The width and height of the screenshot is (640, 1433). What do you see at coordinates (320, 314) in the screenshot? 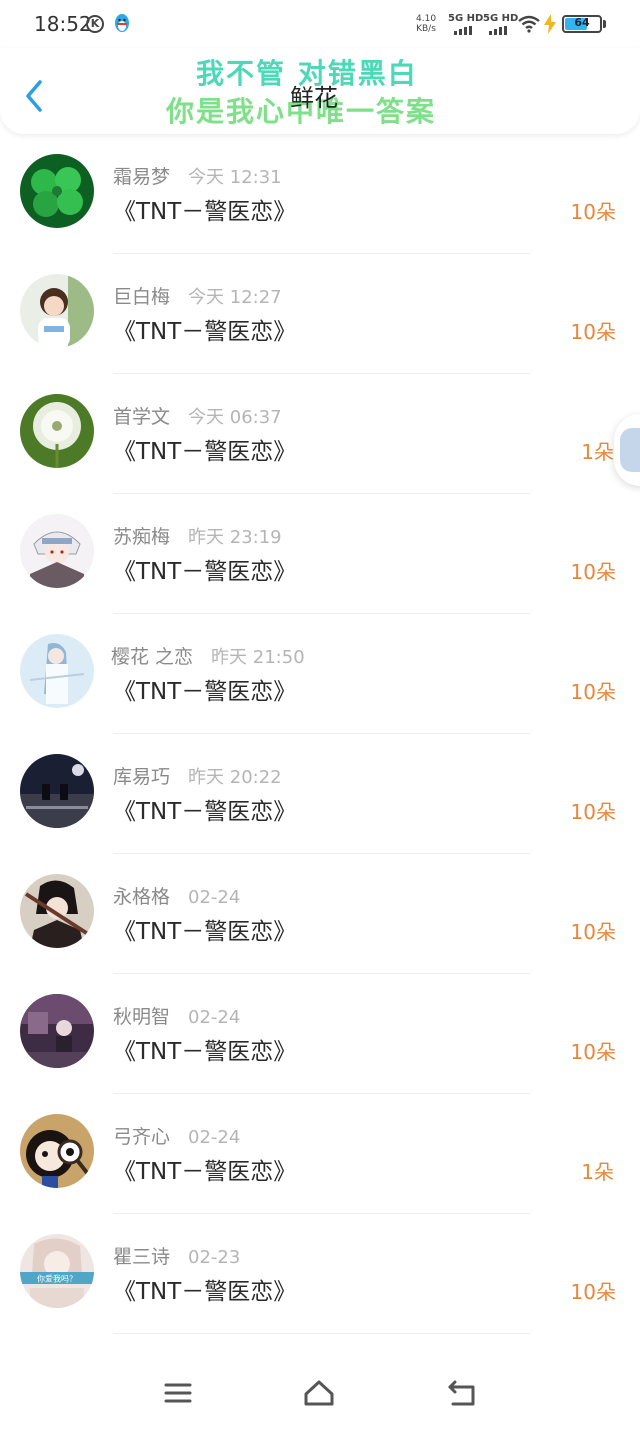
I see `list-item: 巨白梅 今天 12:27 《TNT－警医恋》 10朵` at bounding box center [320, 314].